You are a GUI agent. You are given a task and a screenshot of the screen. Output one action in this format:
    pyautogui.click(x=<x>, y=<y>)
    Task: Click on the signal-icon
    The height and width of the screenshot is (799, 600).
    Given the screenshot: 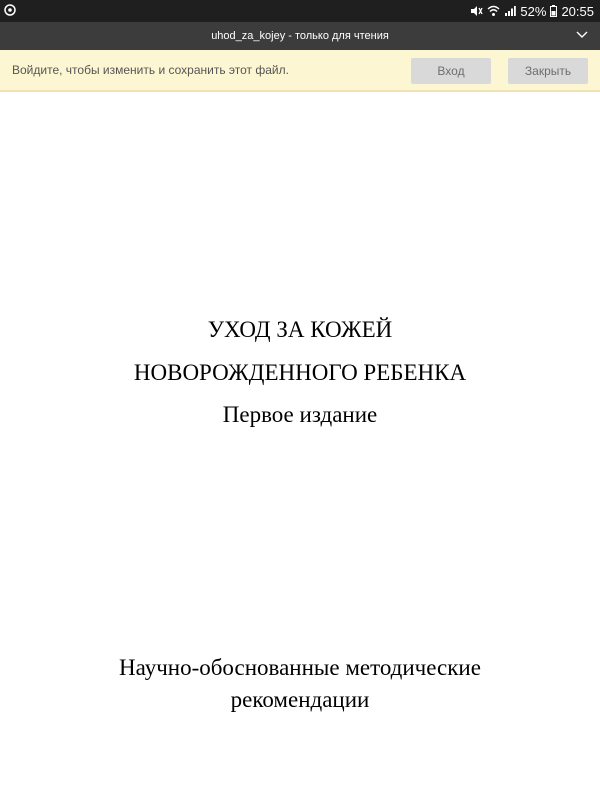 What is the action you would take?
    pyautogui.click(x=510, y=11)
    